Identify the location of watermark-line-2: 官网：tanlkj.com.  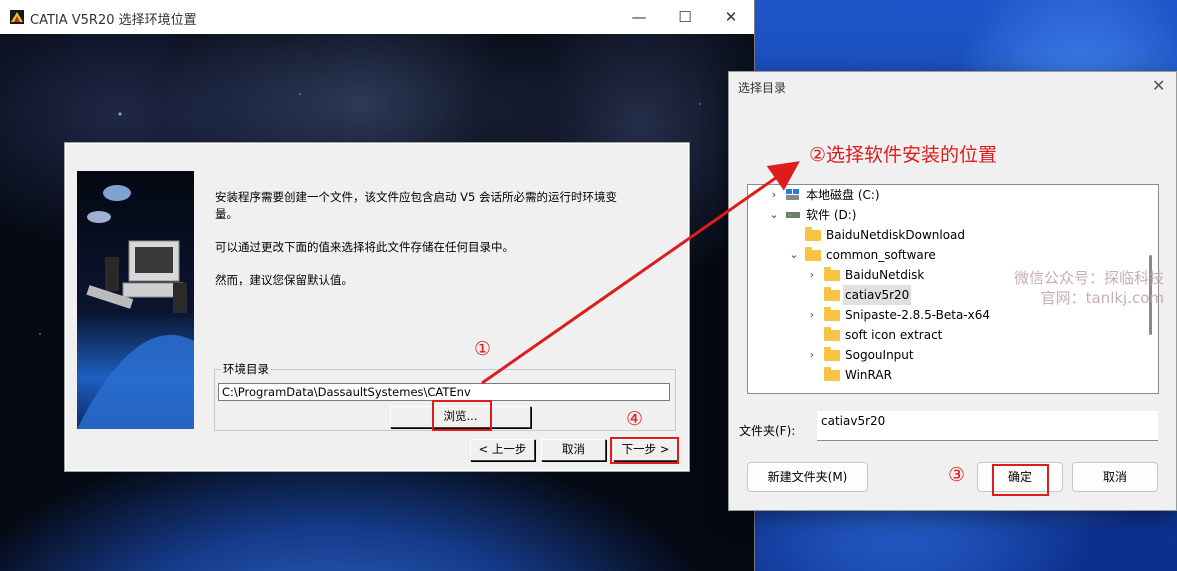
(1102, 298).